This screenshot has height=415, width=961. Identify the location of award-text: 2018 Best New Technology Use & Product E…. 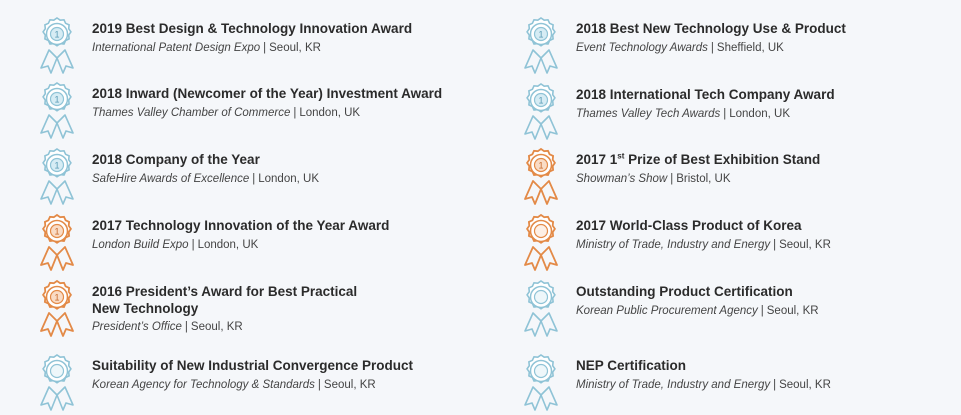
(763, 38).